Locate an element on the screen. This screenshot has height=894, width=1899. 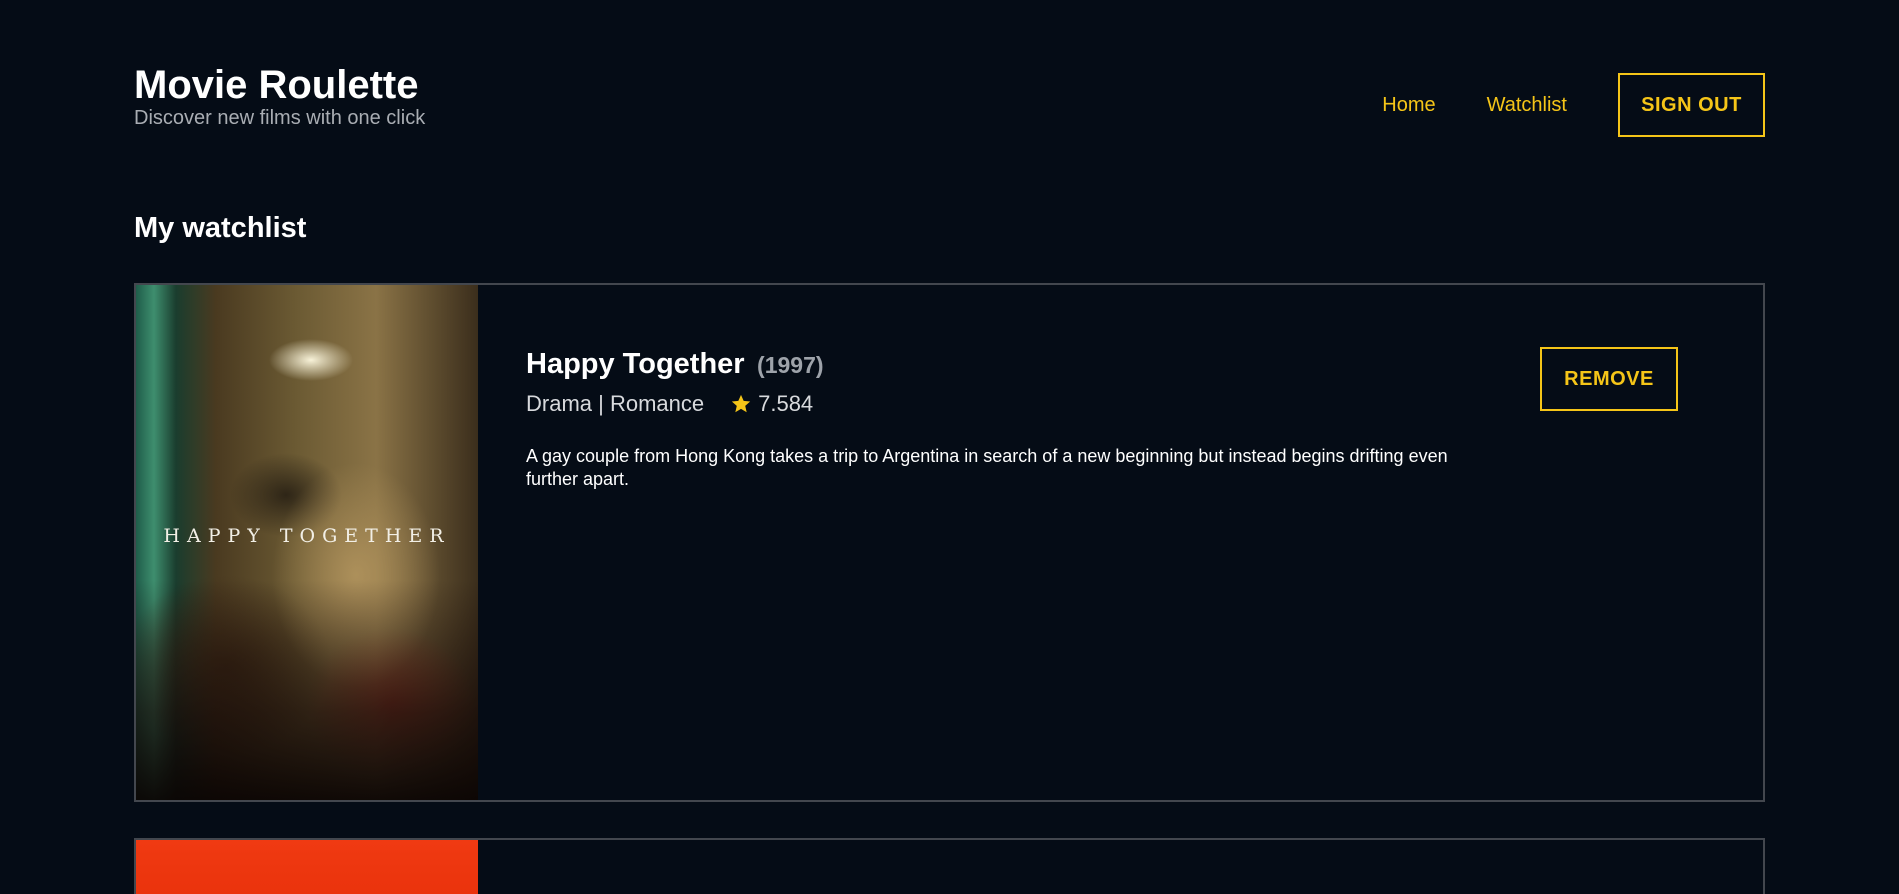
movie-rating: 7.584 is located at coordinates (786, 403).